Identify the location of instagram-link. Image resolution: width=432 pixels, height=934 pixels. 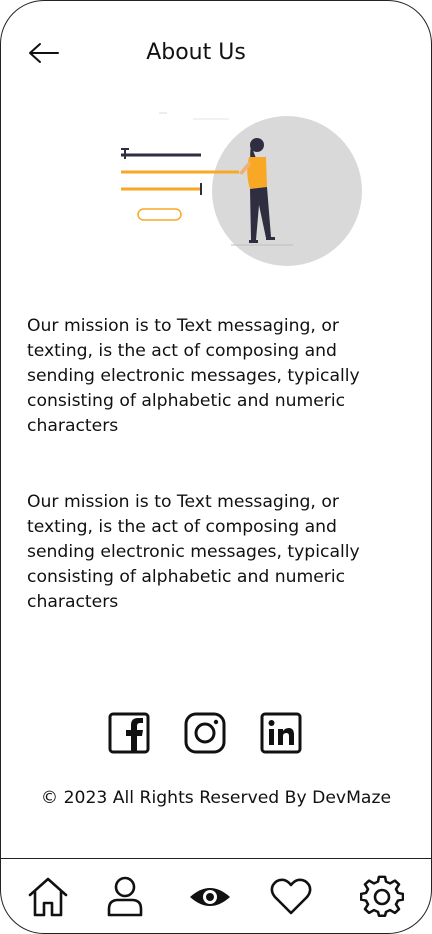
(205, 733).